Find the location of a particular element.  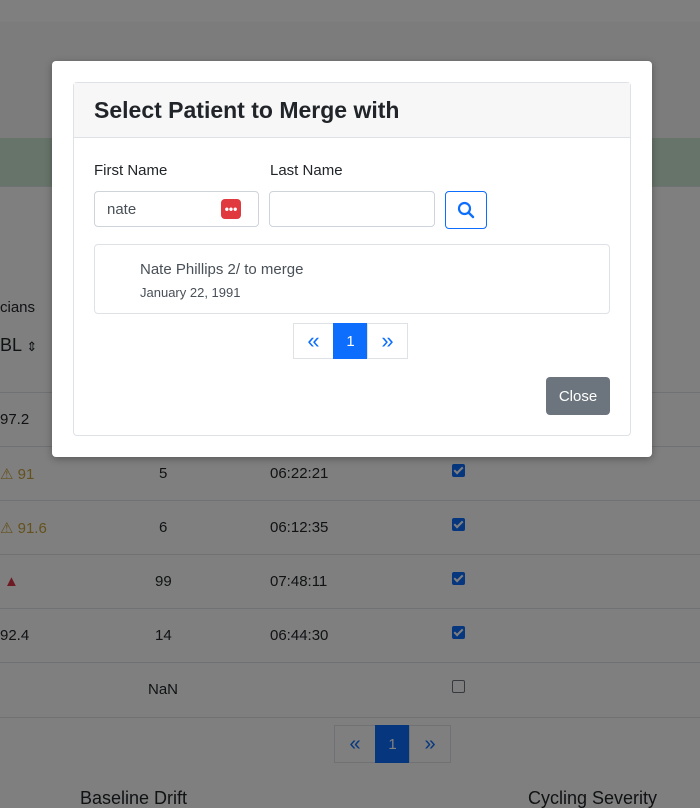

modal-title: Select Patient to Merge with is located at coordinates (352, 110).